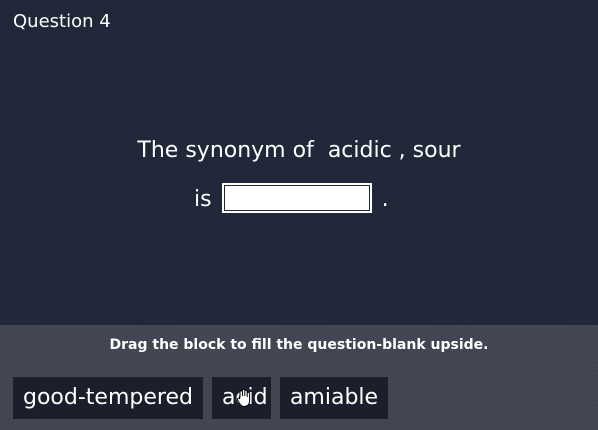  I want to click on question-sentence-line1: The synonym of acidic , sour, so click(299, 150).